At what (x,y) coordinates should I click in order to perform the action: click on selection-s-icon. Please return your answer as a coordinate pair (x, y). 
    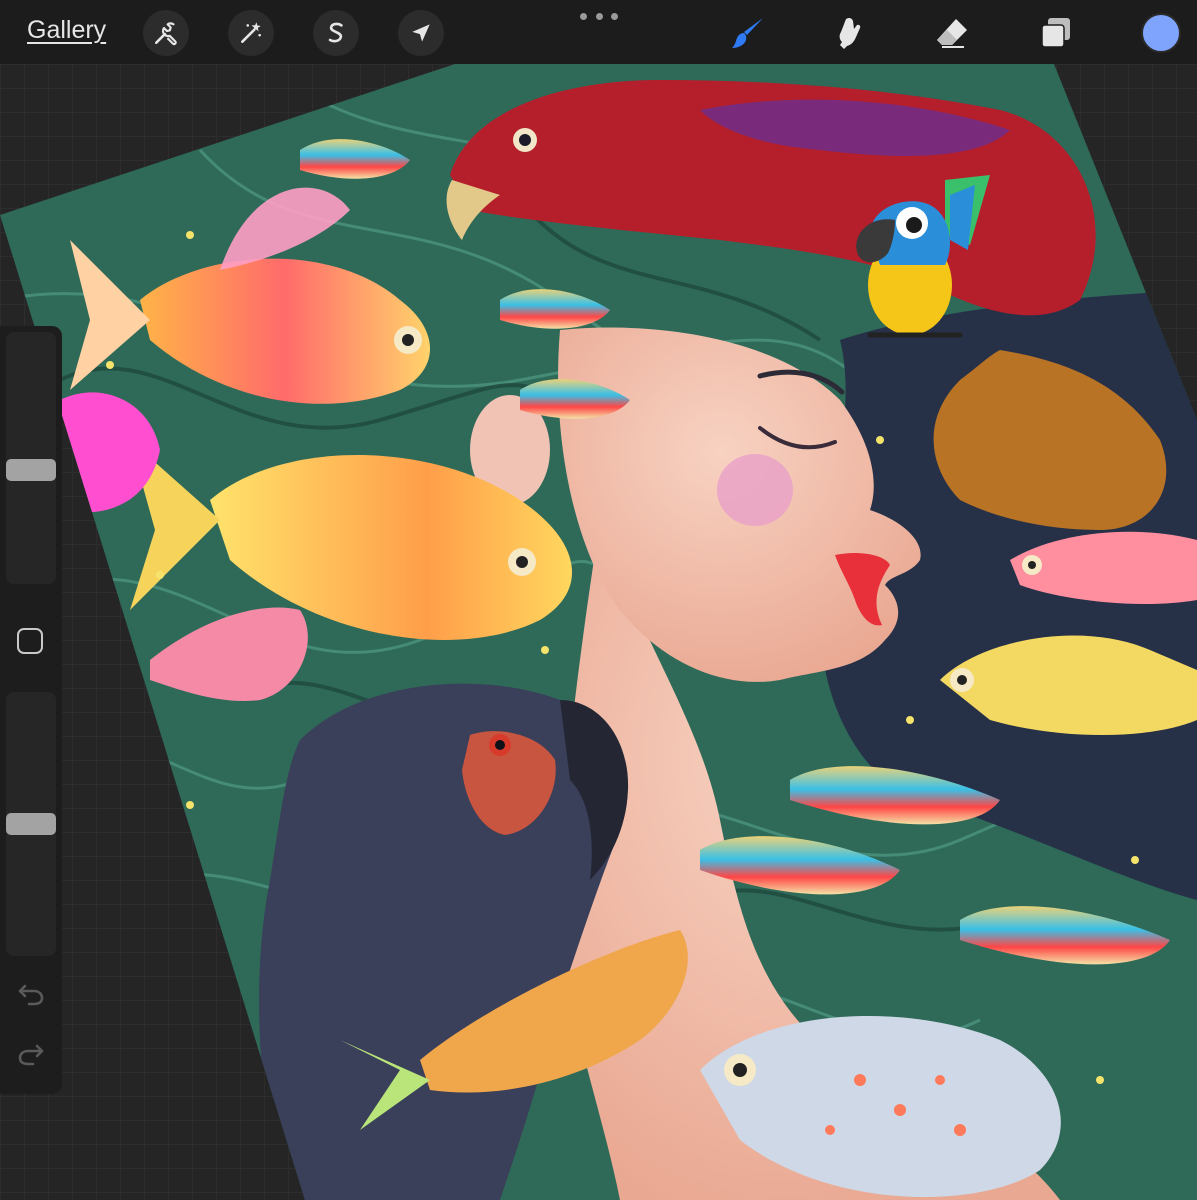
    Looking at the image, I should click on (335, 32).